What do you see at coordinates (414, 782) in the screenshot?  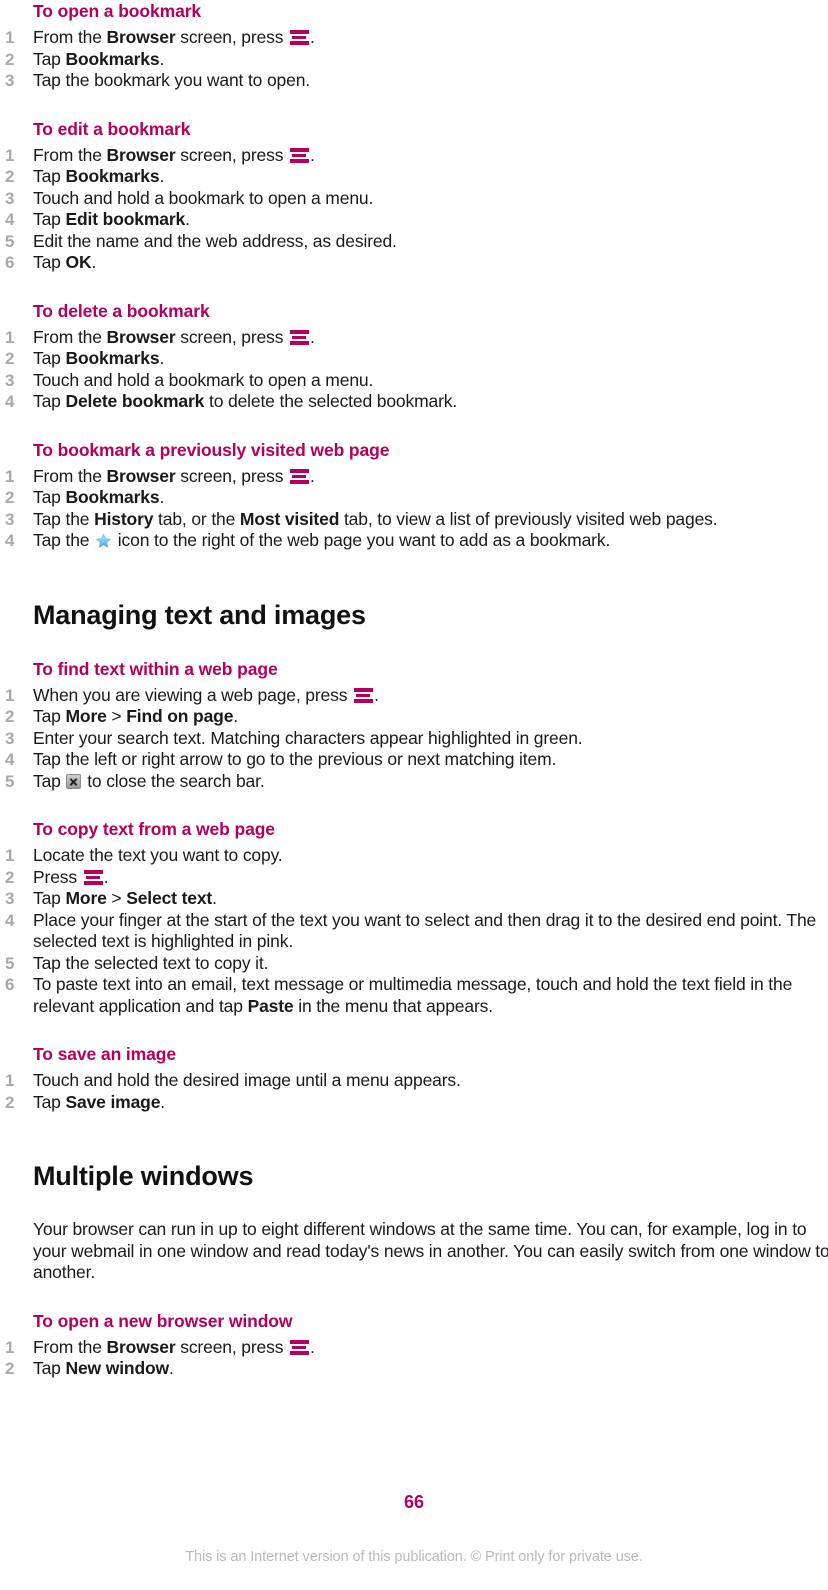 I see `list-item: 5 Tap to close the search bar.` at bounding box center [414, 782].